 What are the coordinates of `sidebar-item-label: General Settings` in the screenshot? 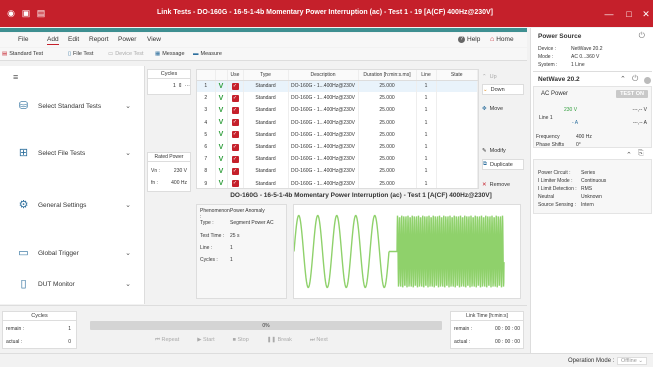 It's located at (62, 205).